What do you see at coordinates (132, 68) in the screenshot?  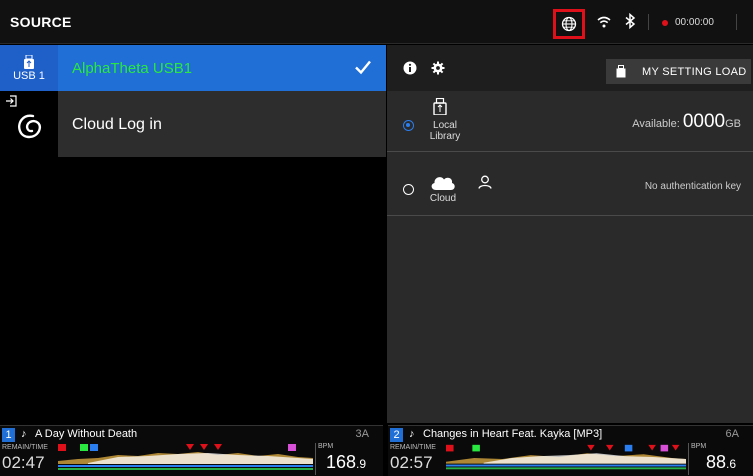 I see `source-name: AlphaTheta USB1` at bounding box center [132, 68].